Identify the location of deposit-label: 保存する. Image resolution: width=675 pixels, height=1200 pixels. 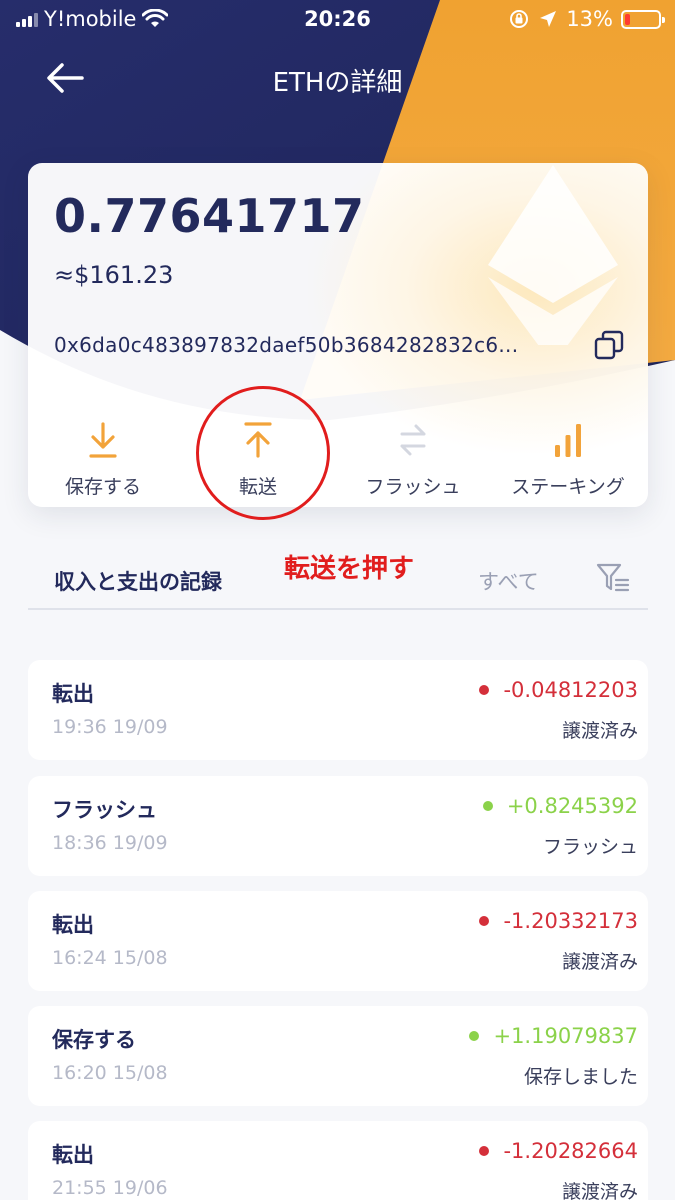
(102, 487).